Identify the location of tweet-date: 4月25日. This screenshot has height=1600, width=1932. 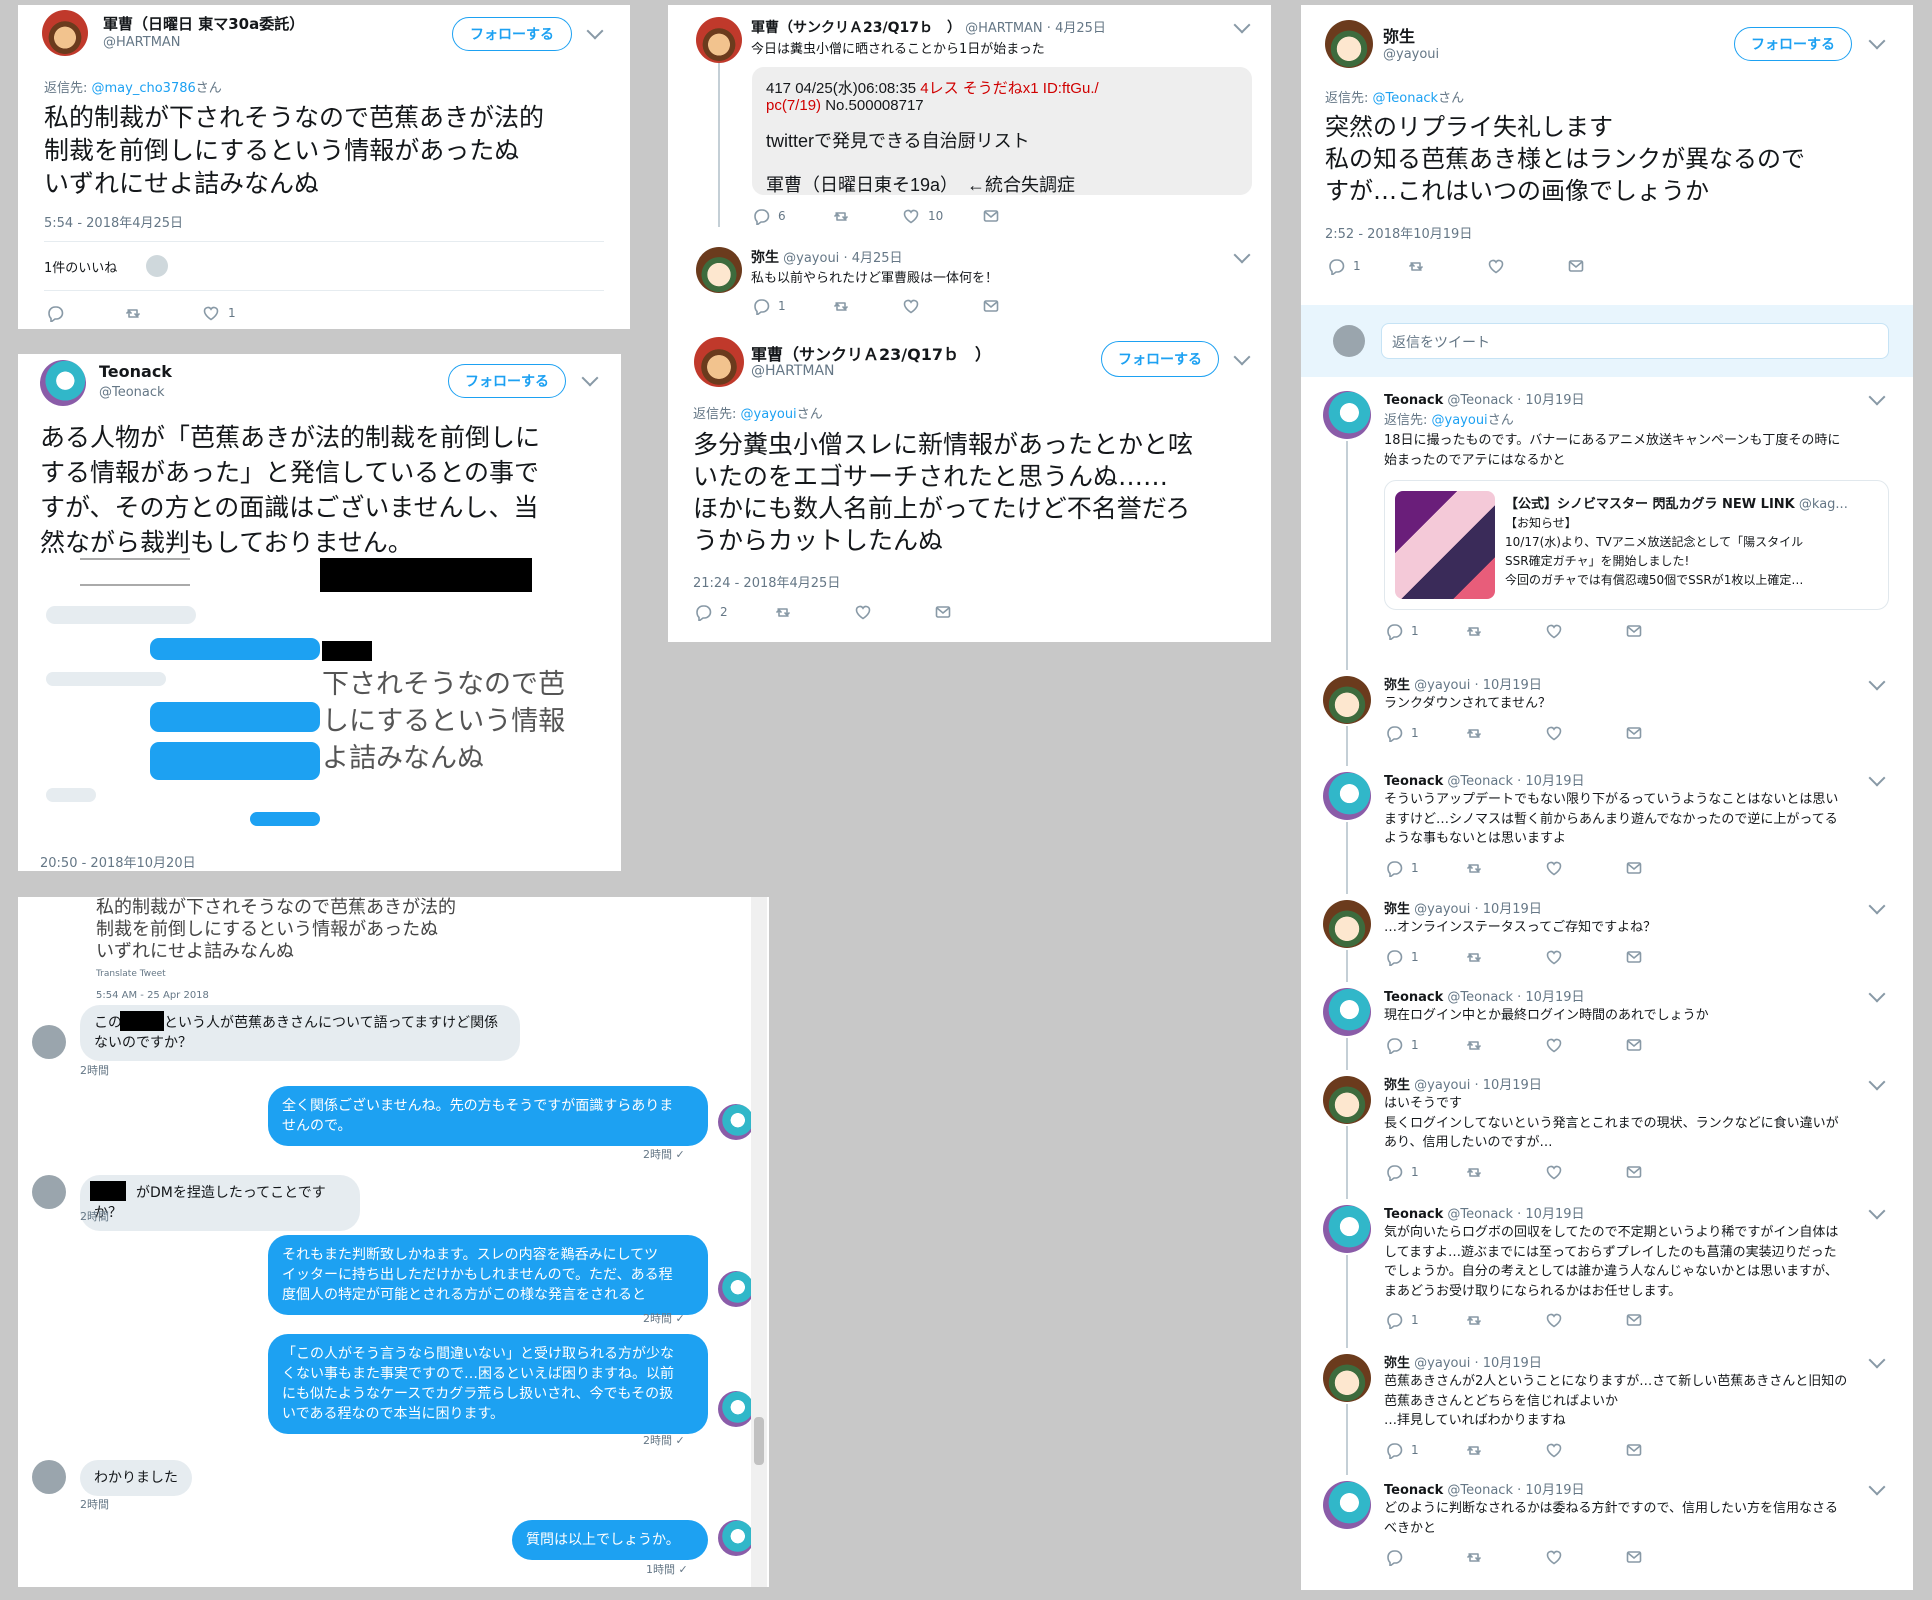
(877, 258).